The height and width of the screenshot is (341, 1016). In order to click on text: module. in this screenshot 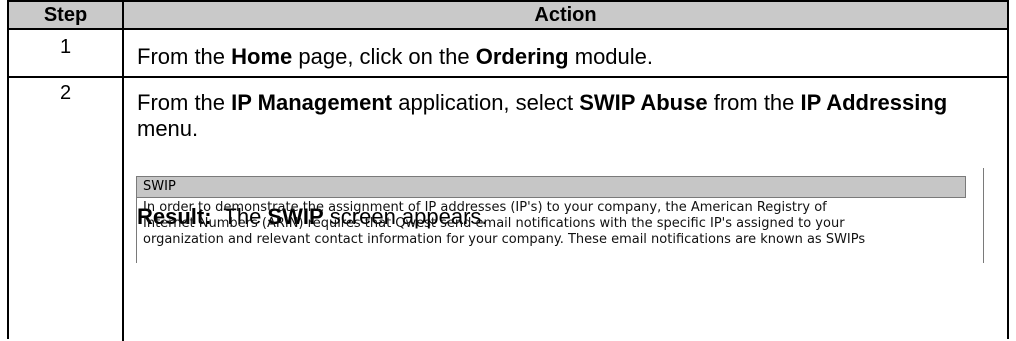, I will do `click(611, 56)`.